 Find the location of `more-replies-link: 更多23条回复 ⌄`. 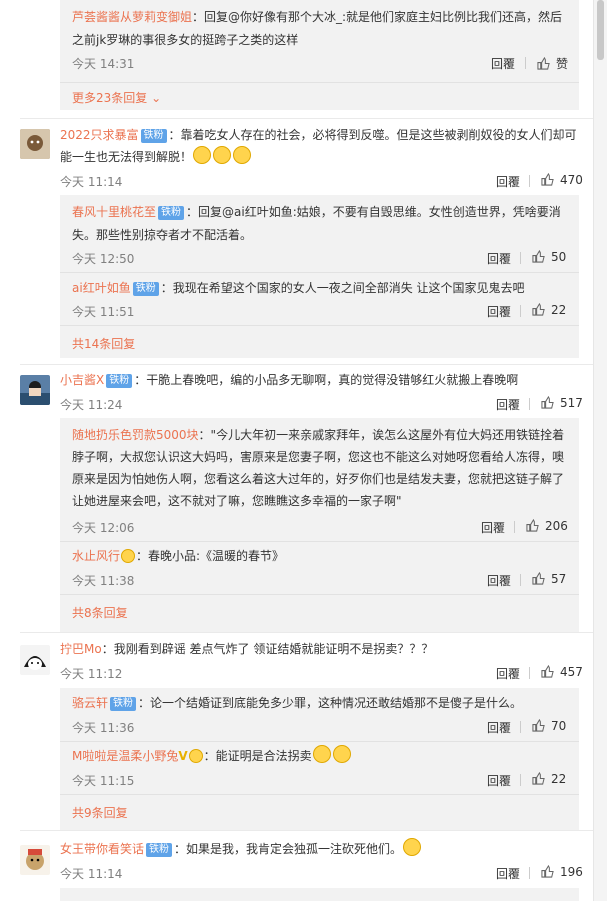

more-replies-link: 更多23条回复 ⌄ is located at coordinates (116, 97).